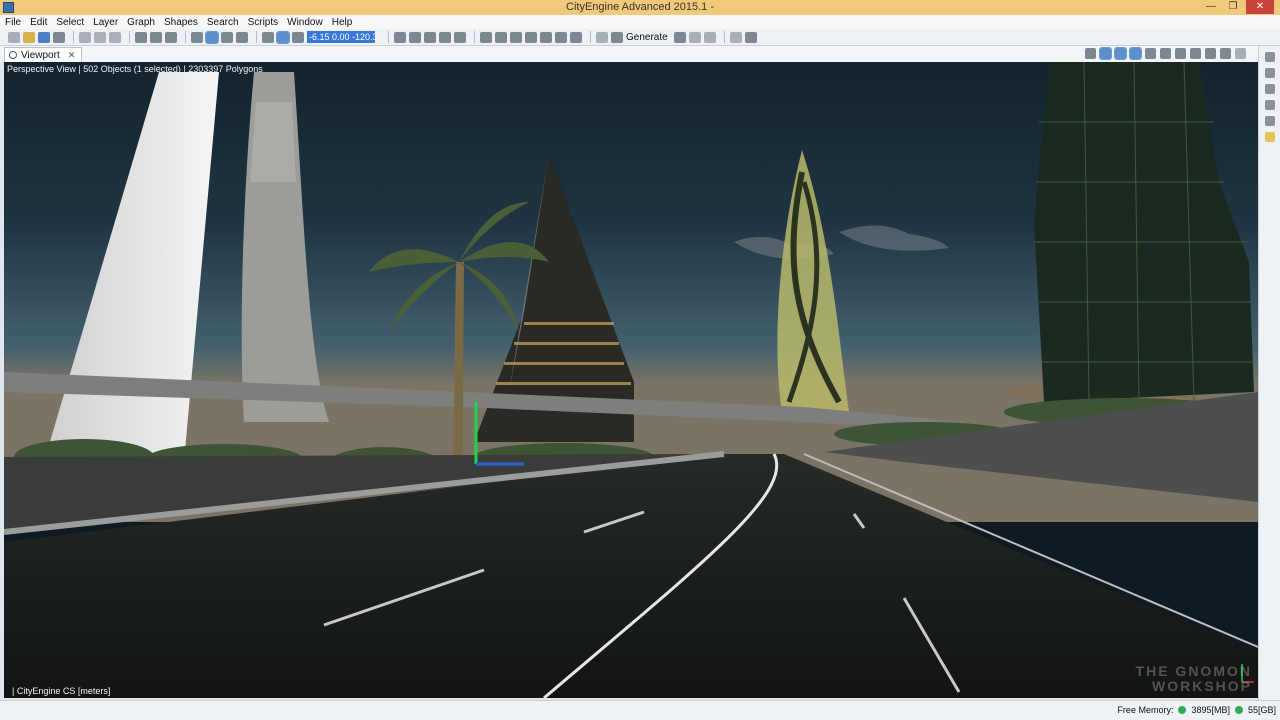 The width and height of the screenshot is (1280, 720). What do you see at coordinates (750, 37) in the screenshot?
I see `cloud-icon` at bounding box center [750, 37].